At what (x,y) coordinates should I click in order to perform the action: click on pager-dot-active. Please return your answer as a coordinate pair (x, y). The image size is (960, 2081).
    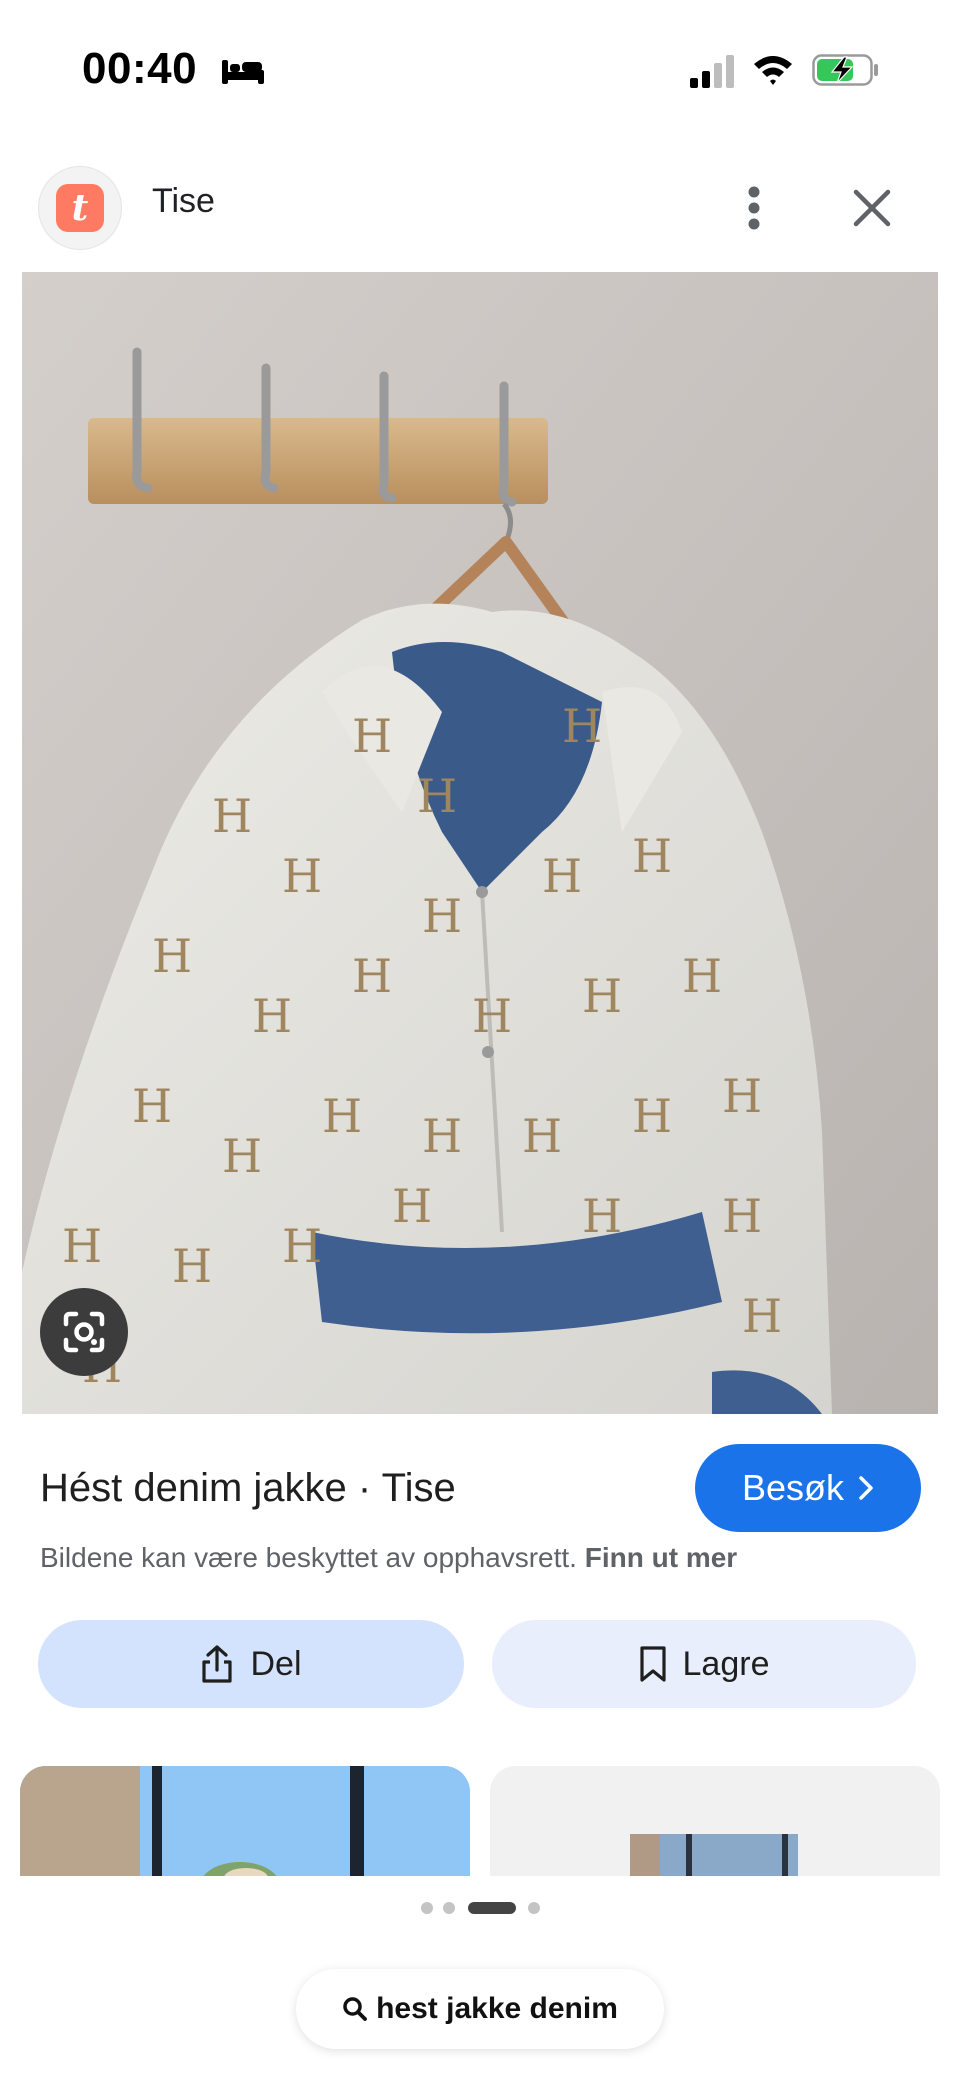
    Looking at the image, I should click on (492, 1908).